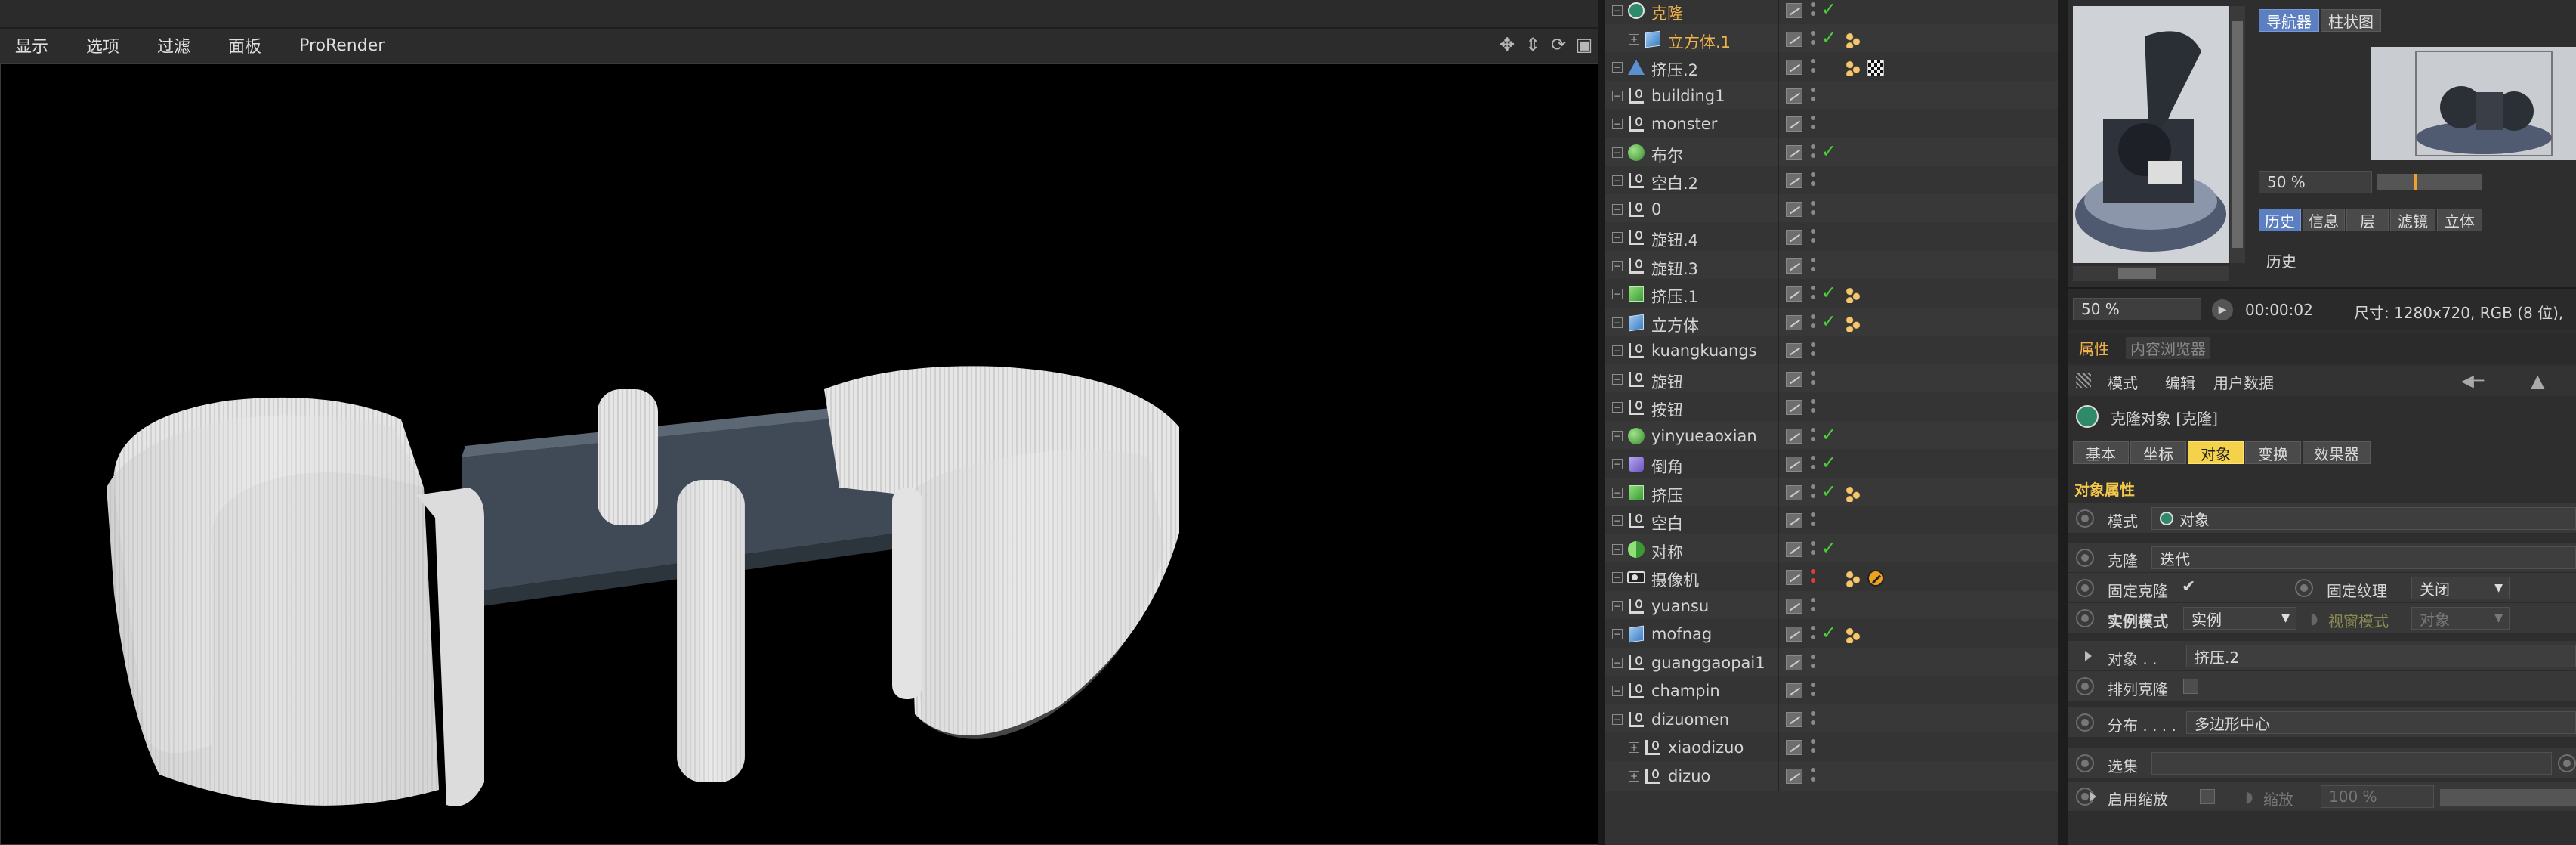 This screenshot has height=845, width=2576. What do you see at coordinates (1853, 578) in the screenshot?
I see `target-tag-icon` at bounding box center [1853, 578].